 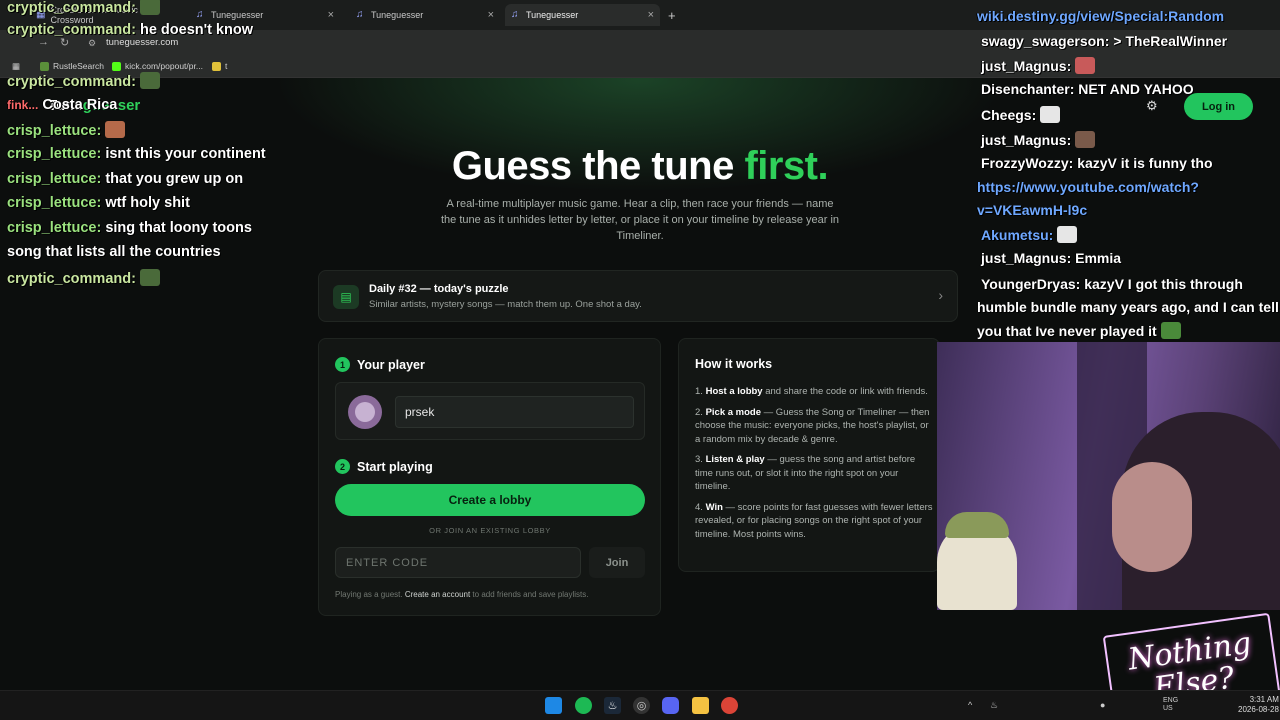 What do you see at coordinates (699, 391) in the screenshot?
I see `step-num: 1.` at bounding box center [699, 391].